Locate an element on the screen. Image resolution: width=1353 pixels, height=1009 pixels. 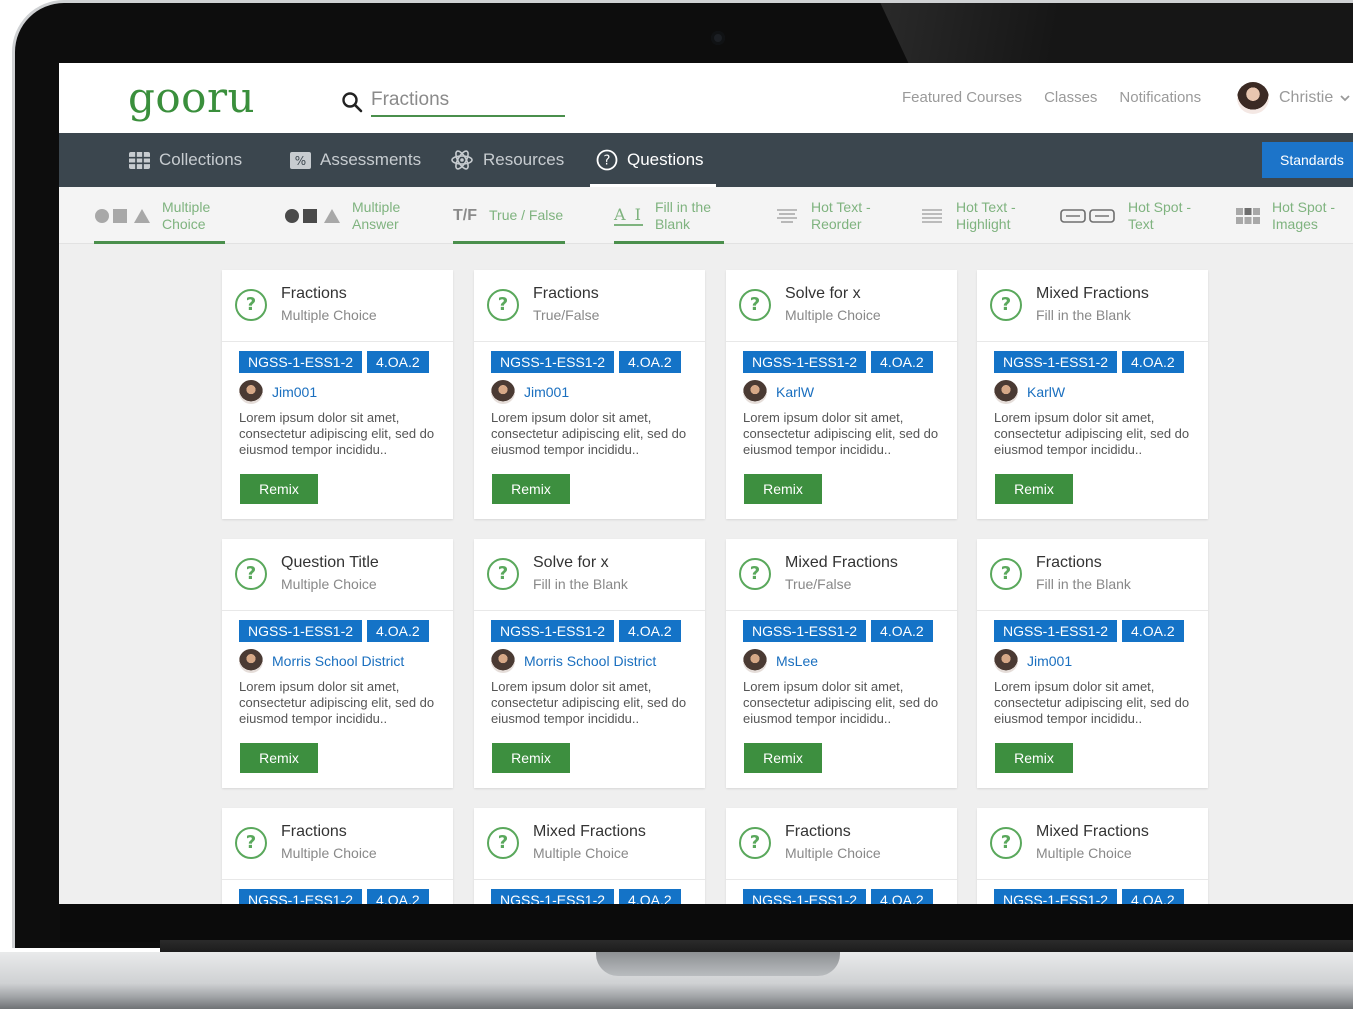
qtype-multiple-answer: Multiple Answer is located at coordinates (342, 215).